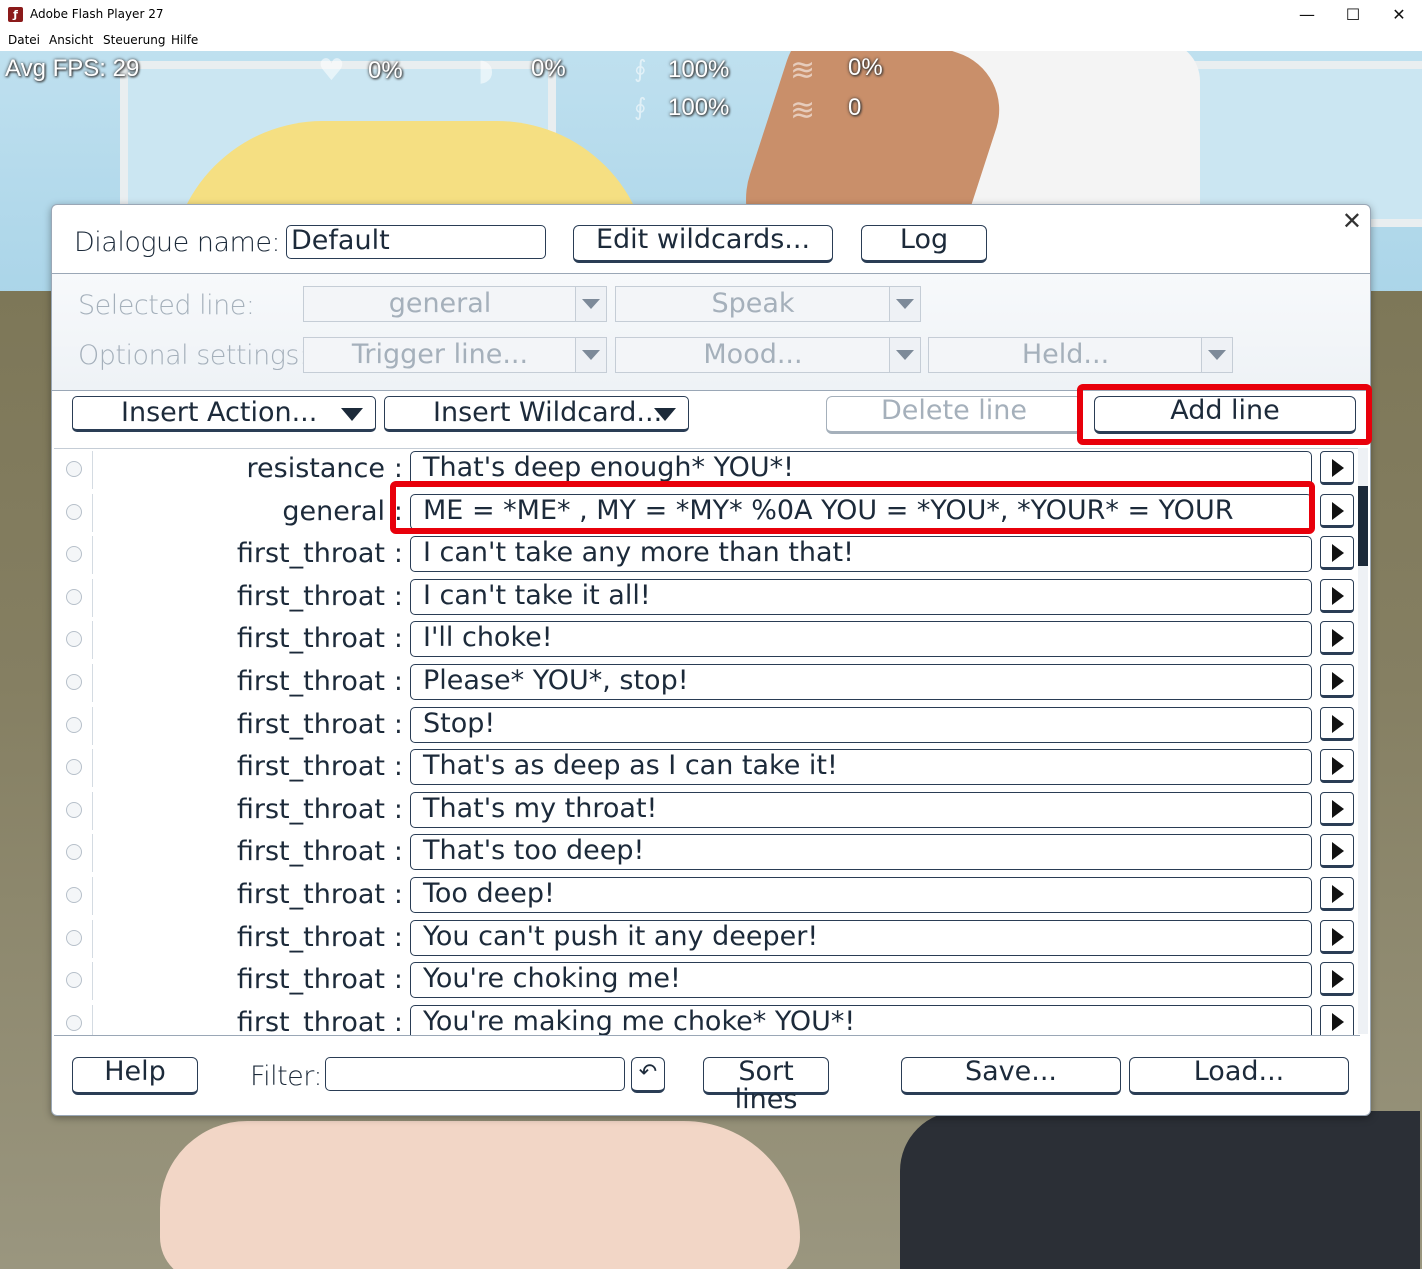 The image size is (1422, 1269). I want to click on close-window-button: ✕, so click(1399, 15).